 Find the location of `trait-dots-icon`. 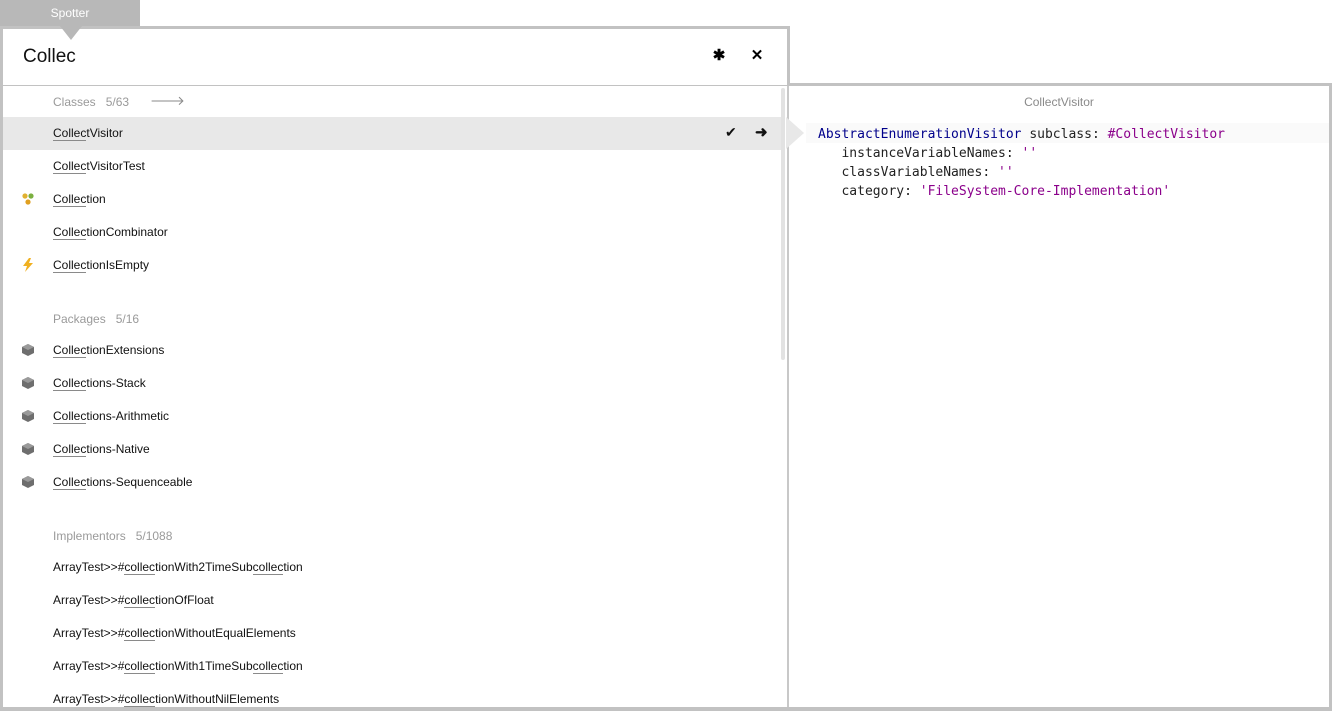

trait-dots-icon is located at coordinates (28, 199).